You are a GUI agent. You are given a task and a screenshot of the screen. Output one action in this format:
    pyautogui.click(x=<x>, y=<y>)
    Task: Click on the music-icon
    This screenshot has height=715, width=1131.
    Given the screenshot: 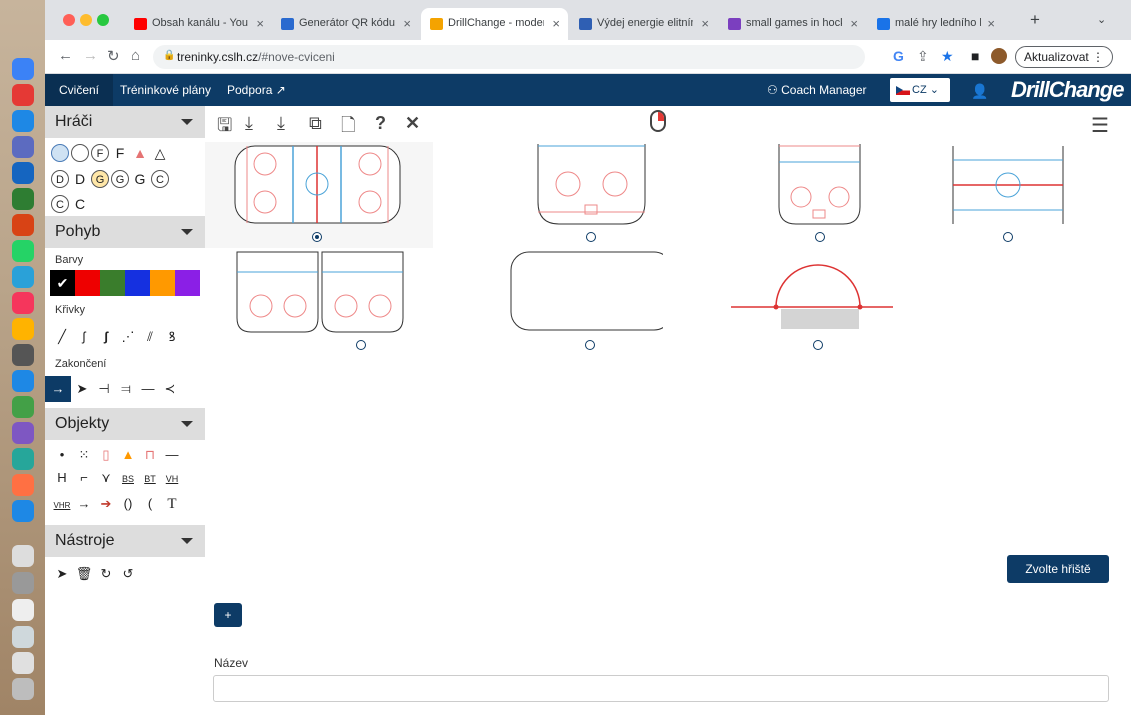 What is the action you would take?
    pyautogui.click(x=23, y=303)
    